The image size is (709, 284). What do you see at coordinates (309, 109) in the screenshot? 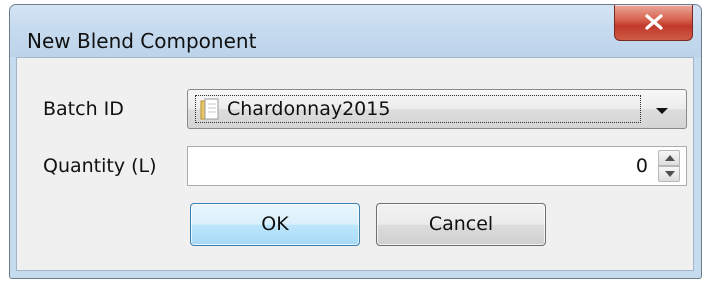
I see `batch-id-value: Chardonnay2015` at bounding box center [309, 109].